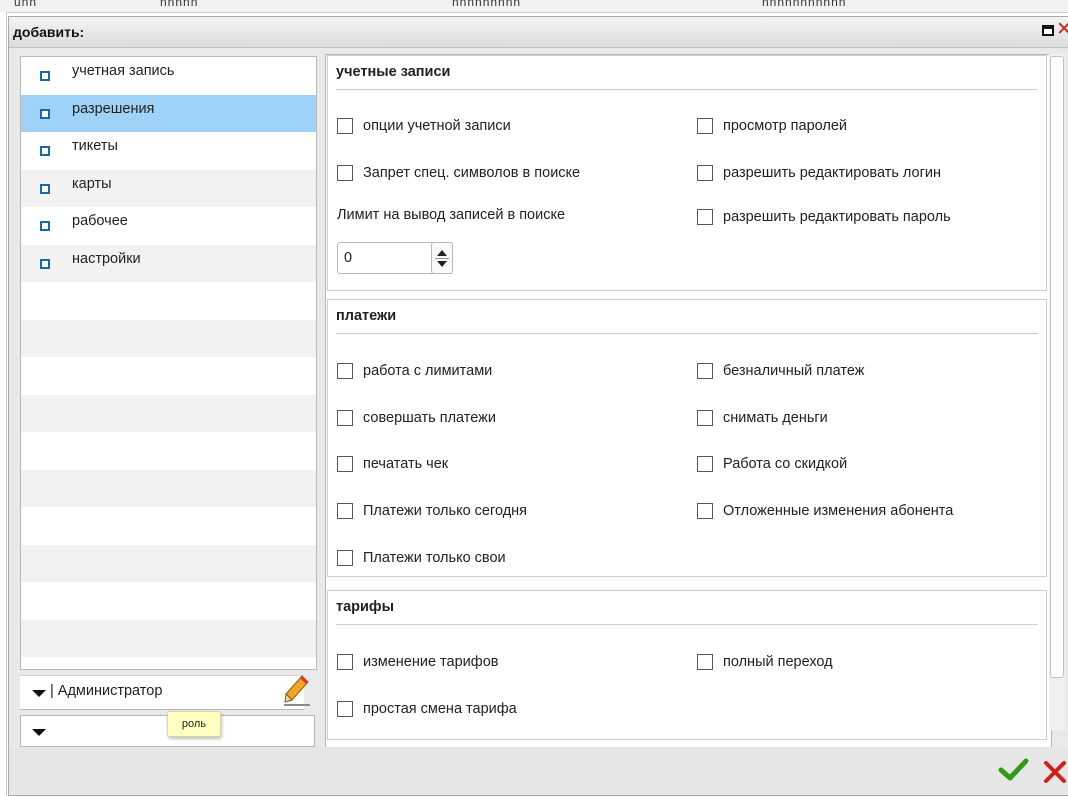 The width and height of the screenshot is (1068, 796). Describe the element at coordinates (765, 662) in the screenshot. I see `checkbox-full-transition: полный переход` at that location.